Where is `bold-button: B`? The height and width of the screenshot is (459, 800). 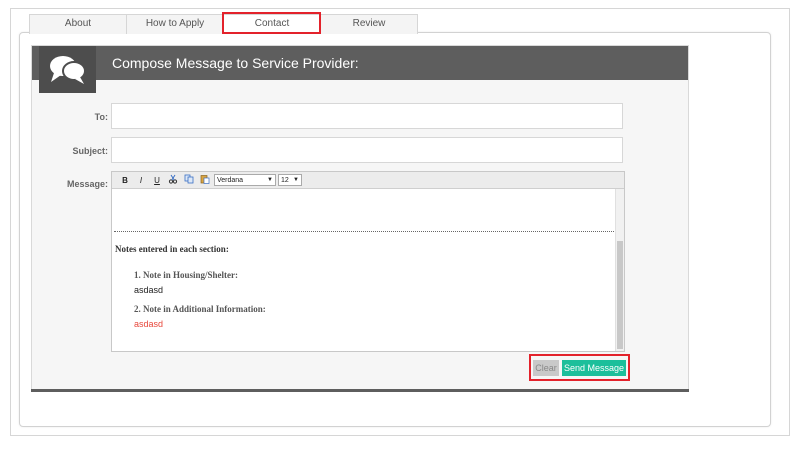 bold-button: B is located at coordinates (125, 180).